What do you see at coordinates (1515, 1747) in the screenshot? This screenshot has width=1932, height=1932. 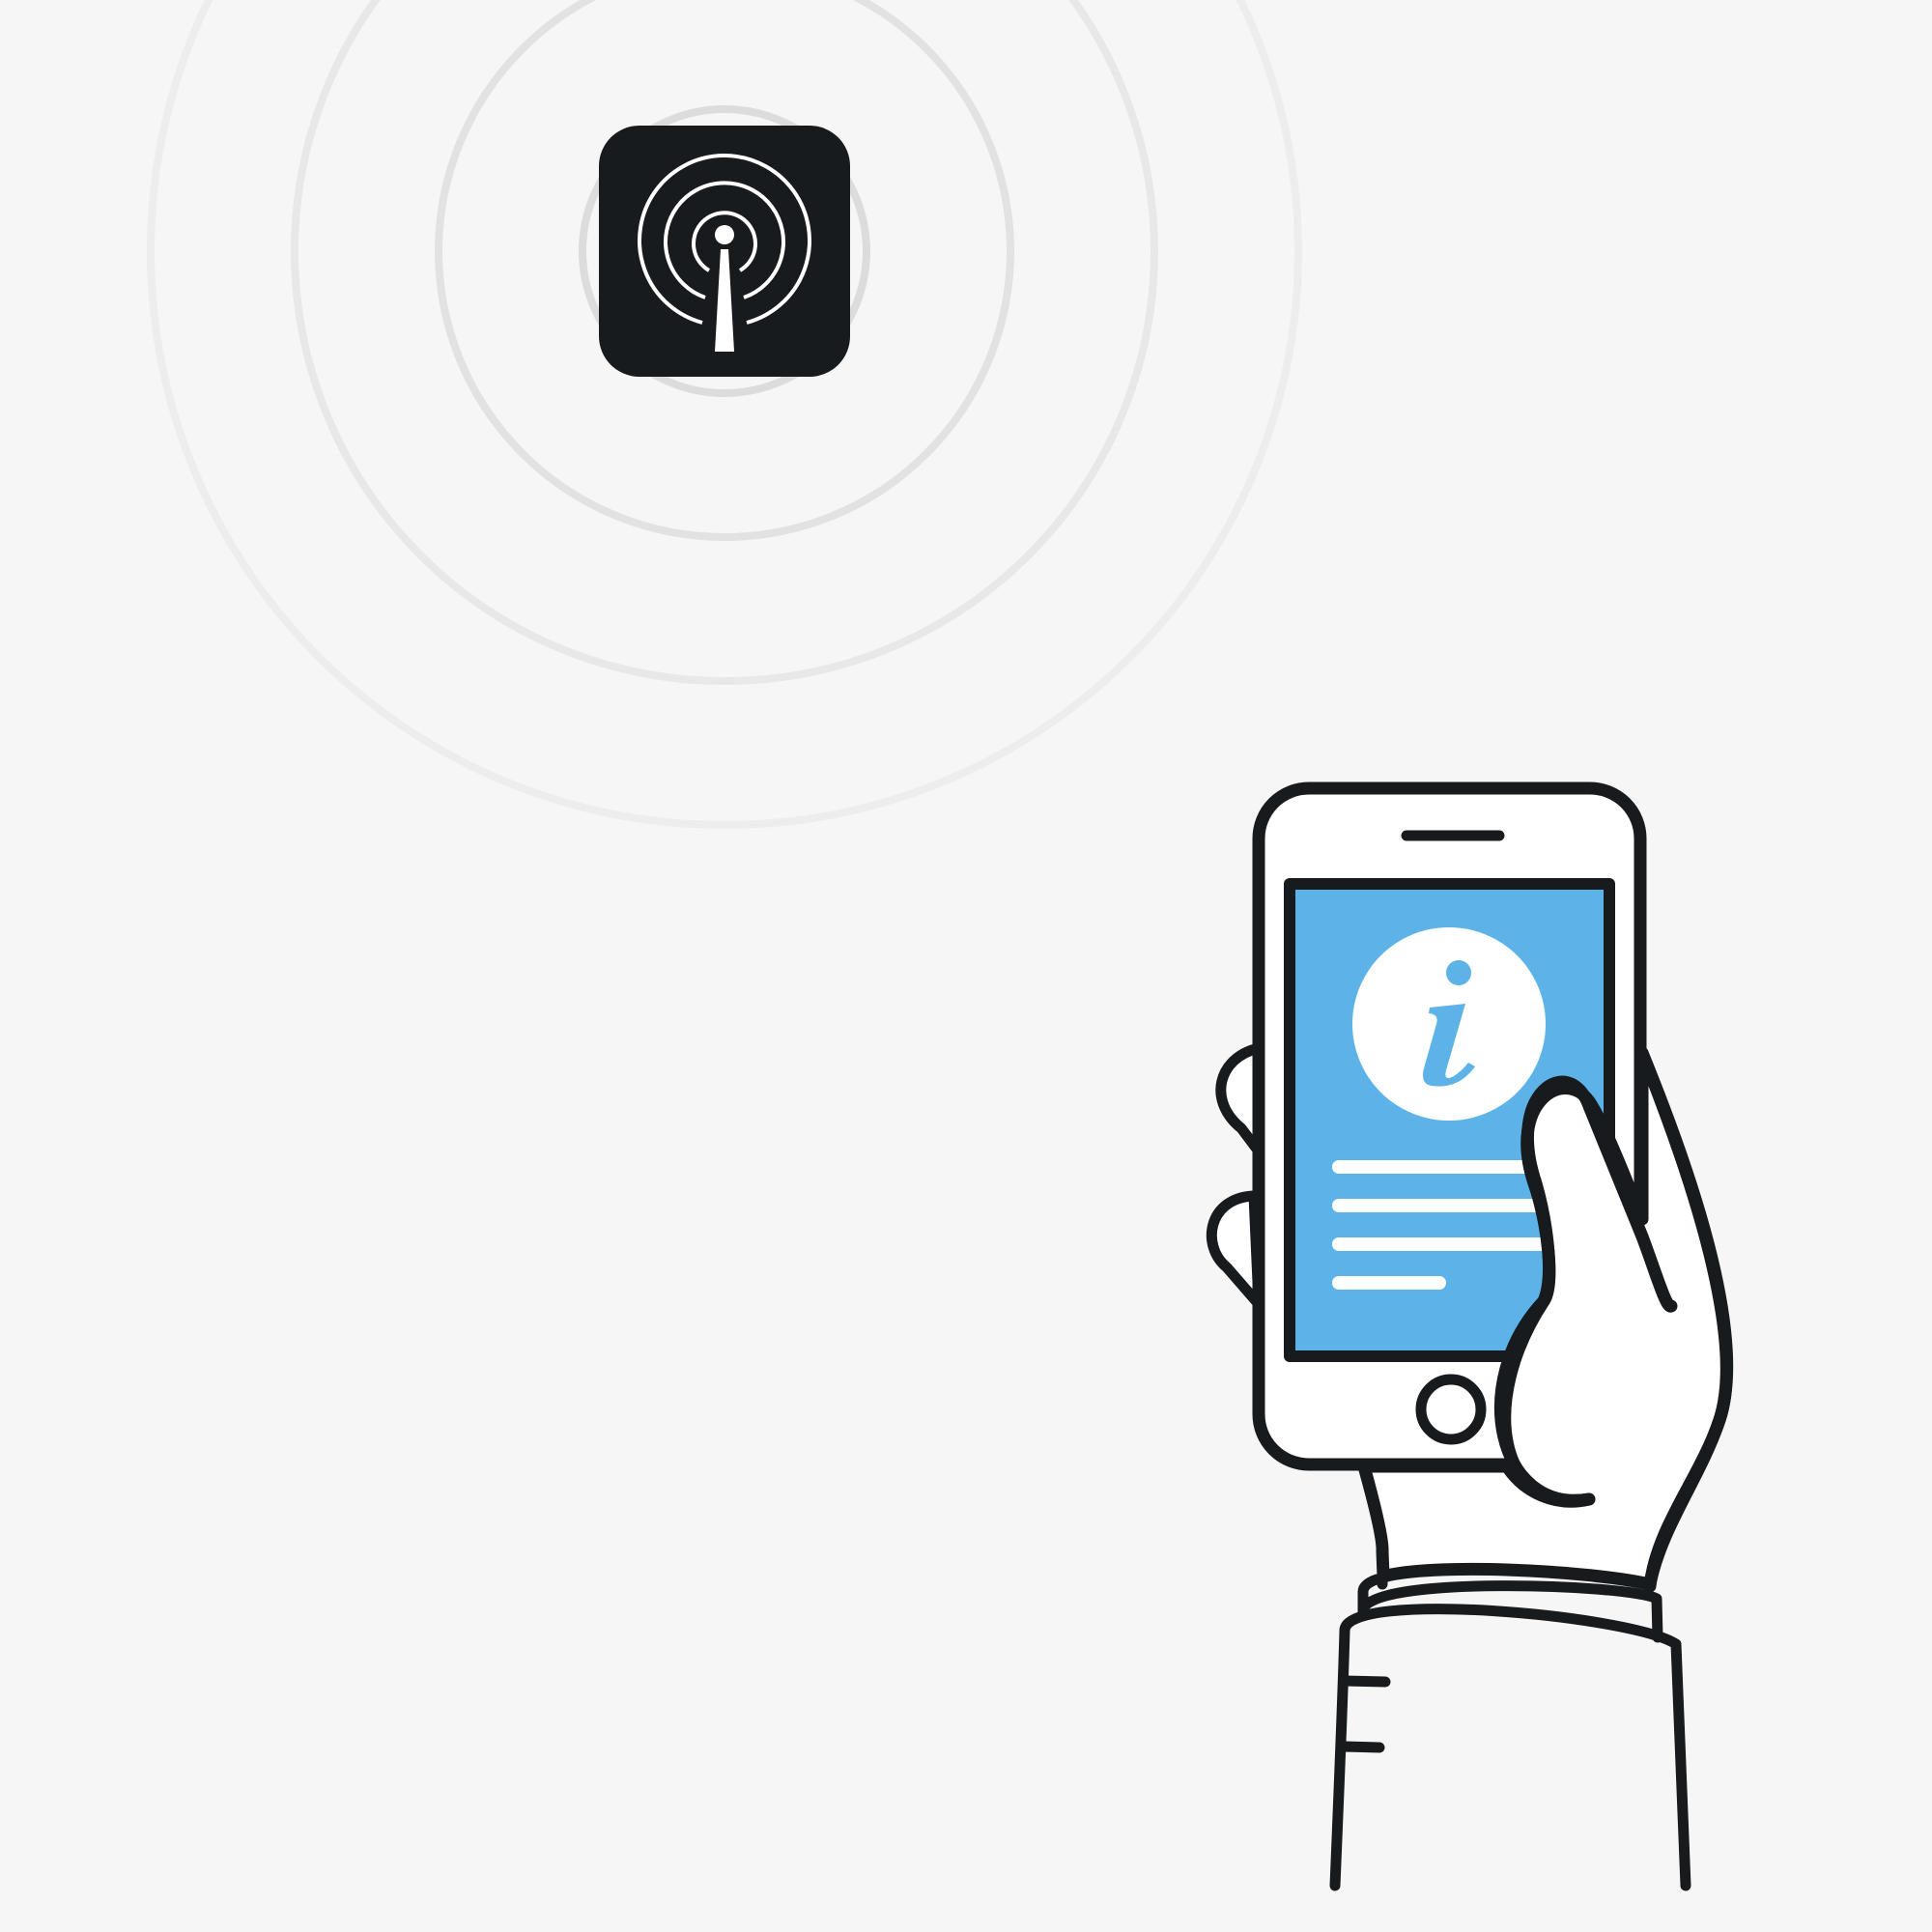 I see `cuff-lower` at bounding box center [1515, 1747].